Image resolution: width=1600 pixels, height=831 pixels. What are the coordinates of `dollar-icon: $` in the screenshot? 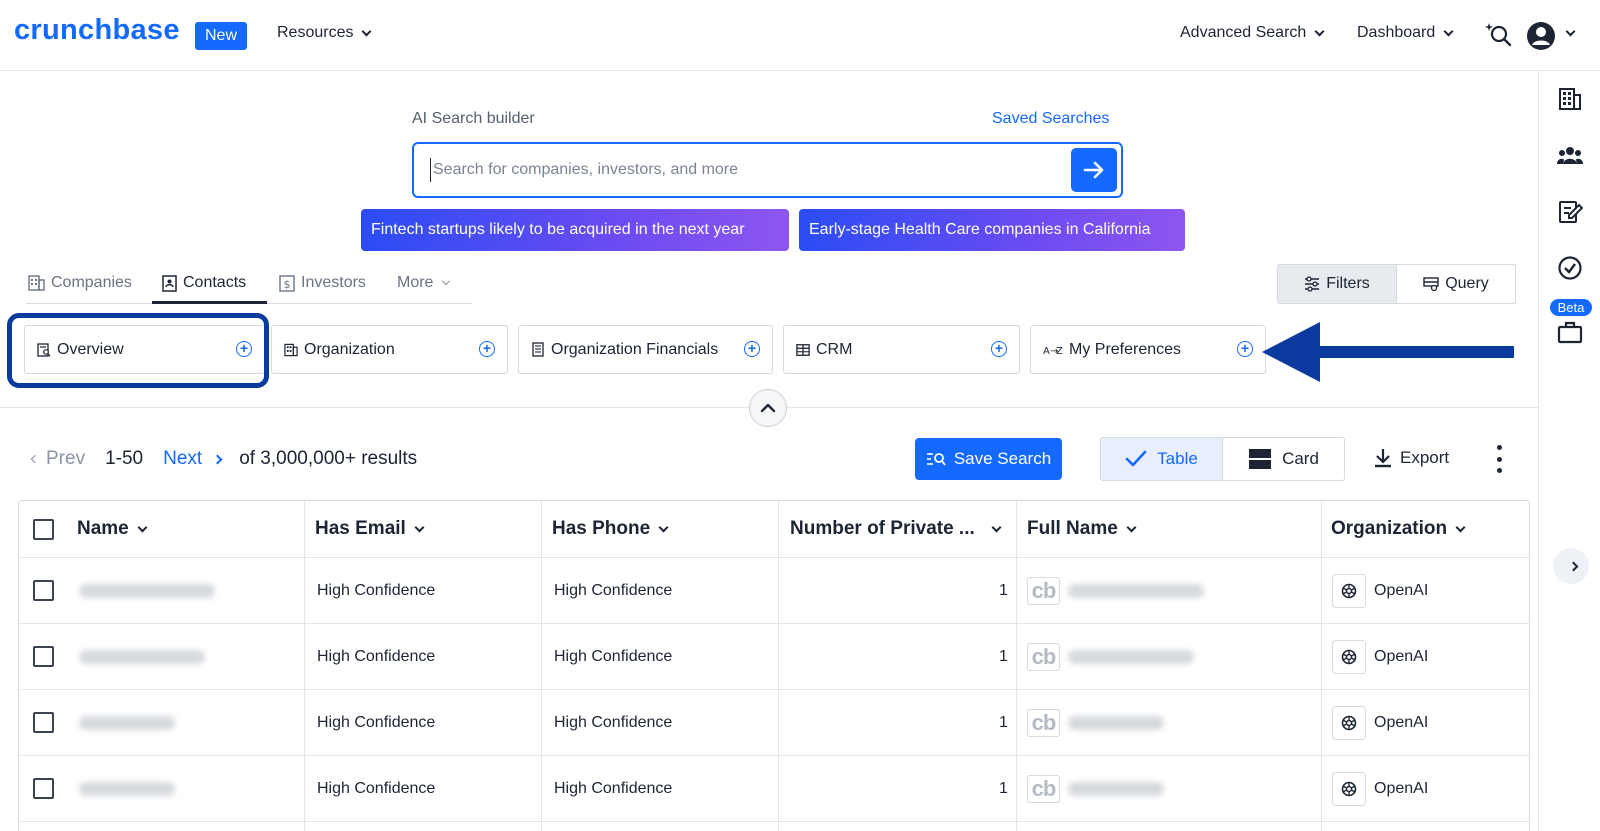 It's located at (287, 283).